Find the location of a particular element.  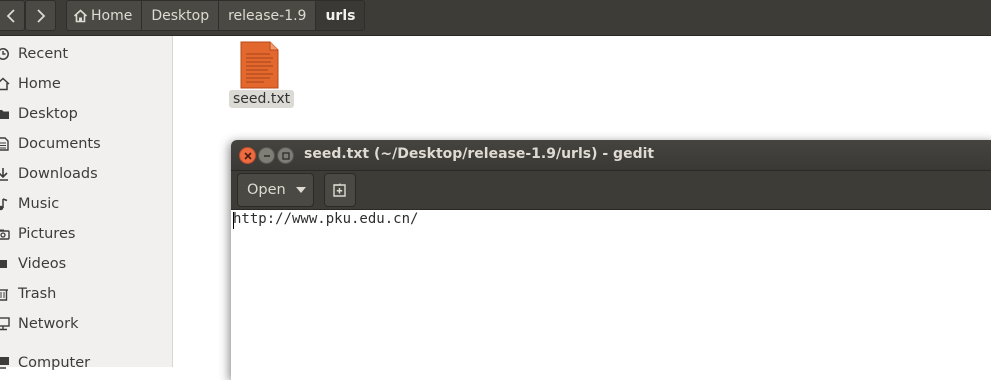

chevron-right-icon is located at coordinates (40, 15).